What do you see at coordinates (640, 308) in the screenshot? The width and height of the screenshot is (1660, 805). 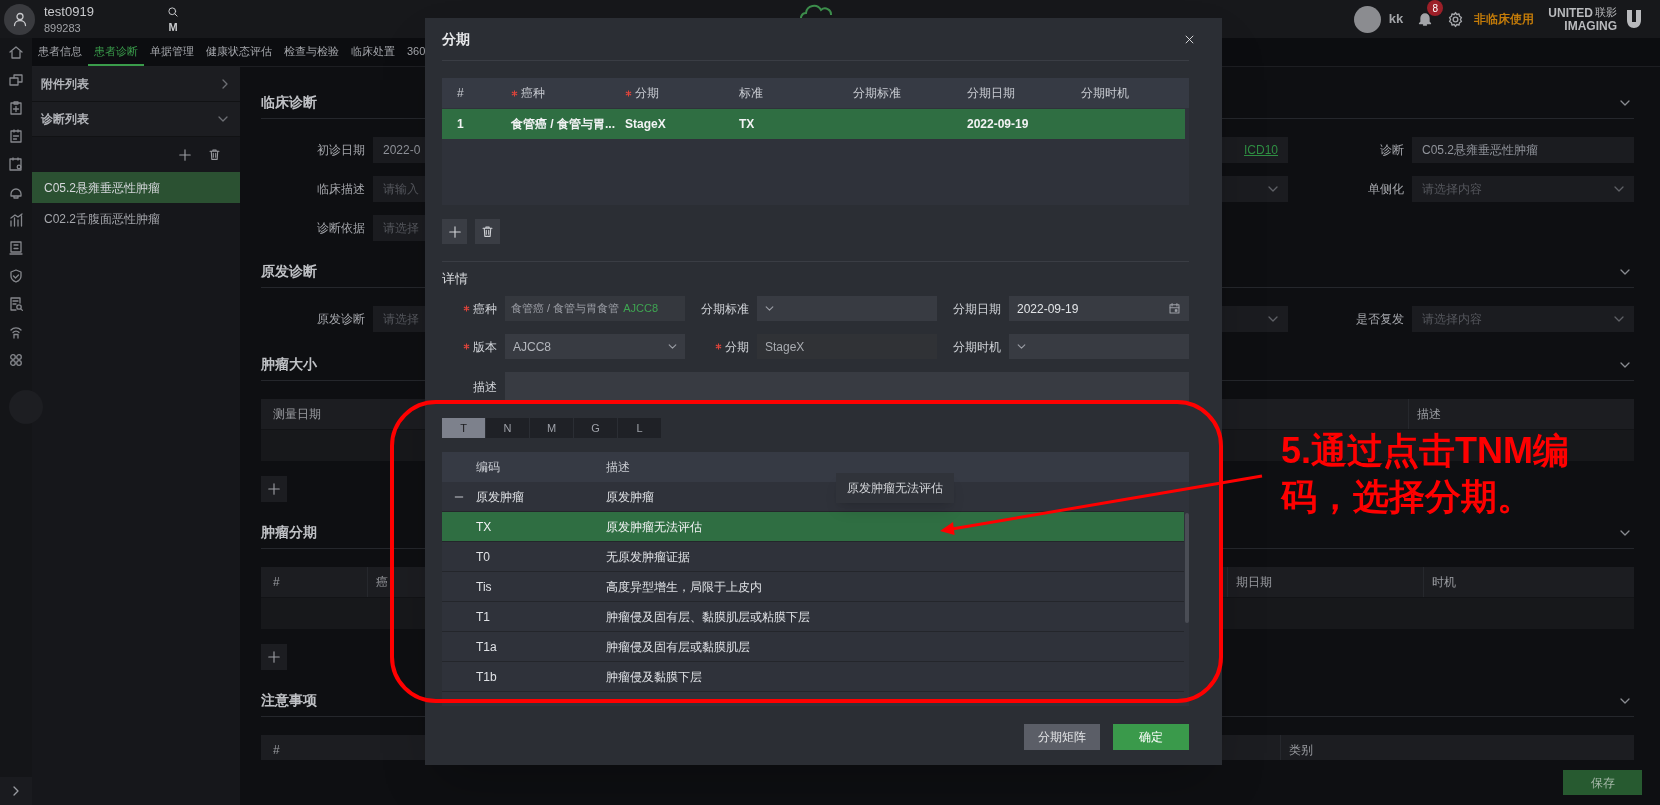 I see `version-tag: AJCC8` at bounding box center [640, 308].